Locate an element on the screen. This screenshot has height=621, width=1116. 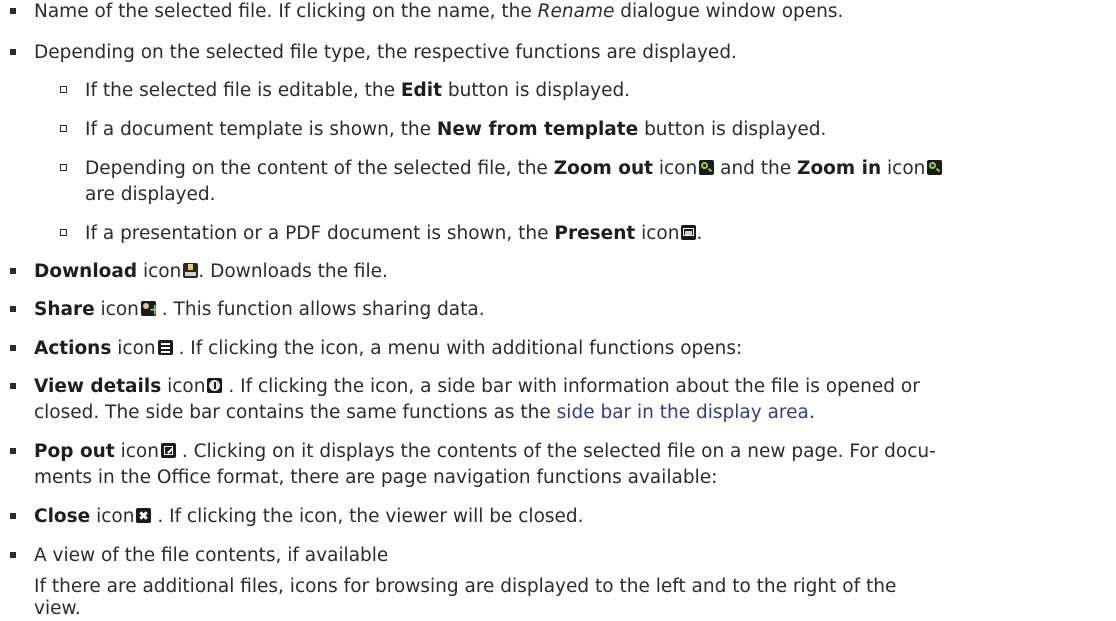
zoom-out-icon is located at coordinates (707, 167).